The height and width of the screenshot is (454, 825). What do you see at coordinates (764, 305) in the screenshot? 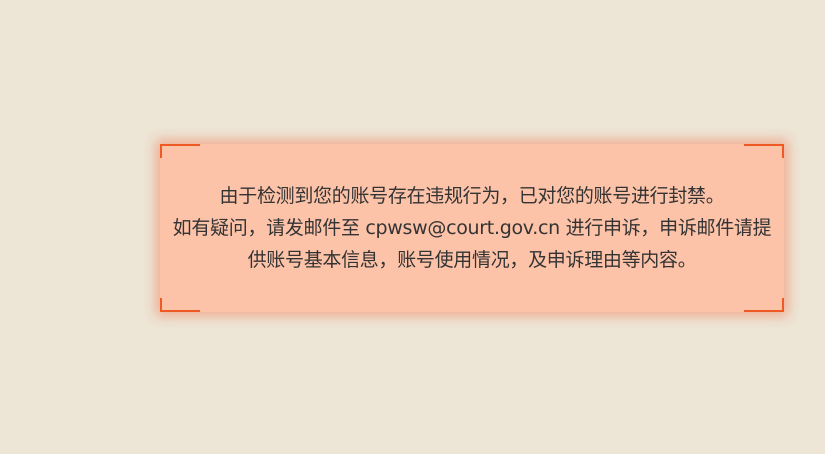
I see `corner-bracket-bottom-right` at bounding box center [764, 305].